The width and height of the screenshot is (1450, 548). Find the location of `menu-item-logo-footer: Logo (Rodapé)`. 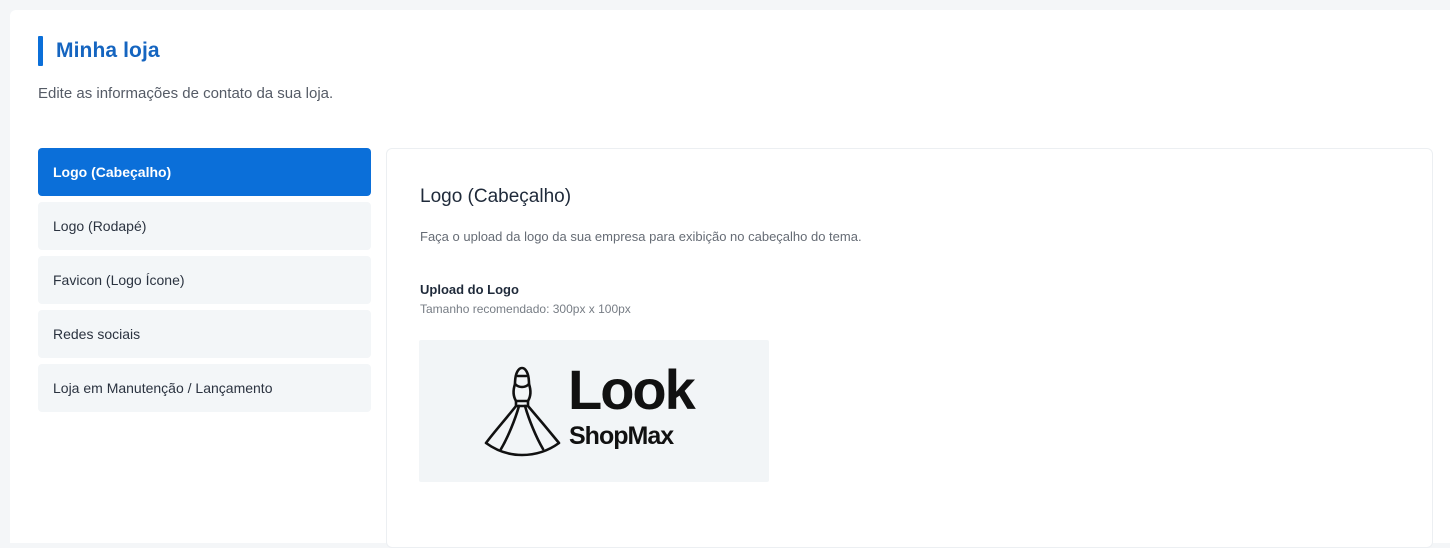

menu-item-logo-footer: Logo (Rodapé) is located at coordinates (204, 226).